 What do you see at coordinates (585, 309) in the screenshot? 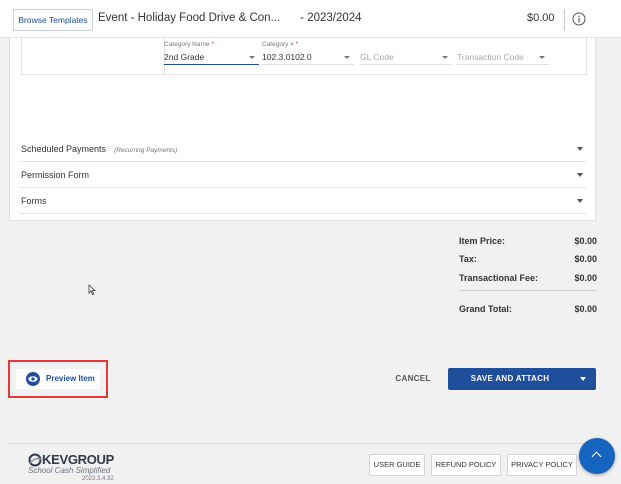
I see `grand-total-value: $0.00` at bounding box center [585, 309].